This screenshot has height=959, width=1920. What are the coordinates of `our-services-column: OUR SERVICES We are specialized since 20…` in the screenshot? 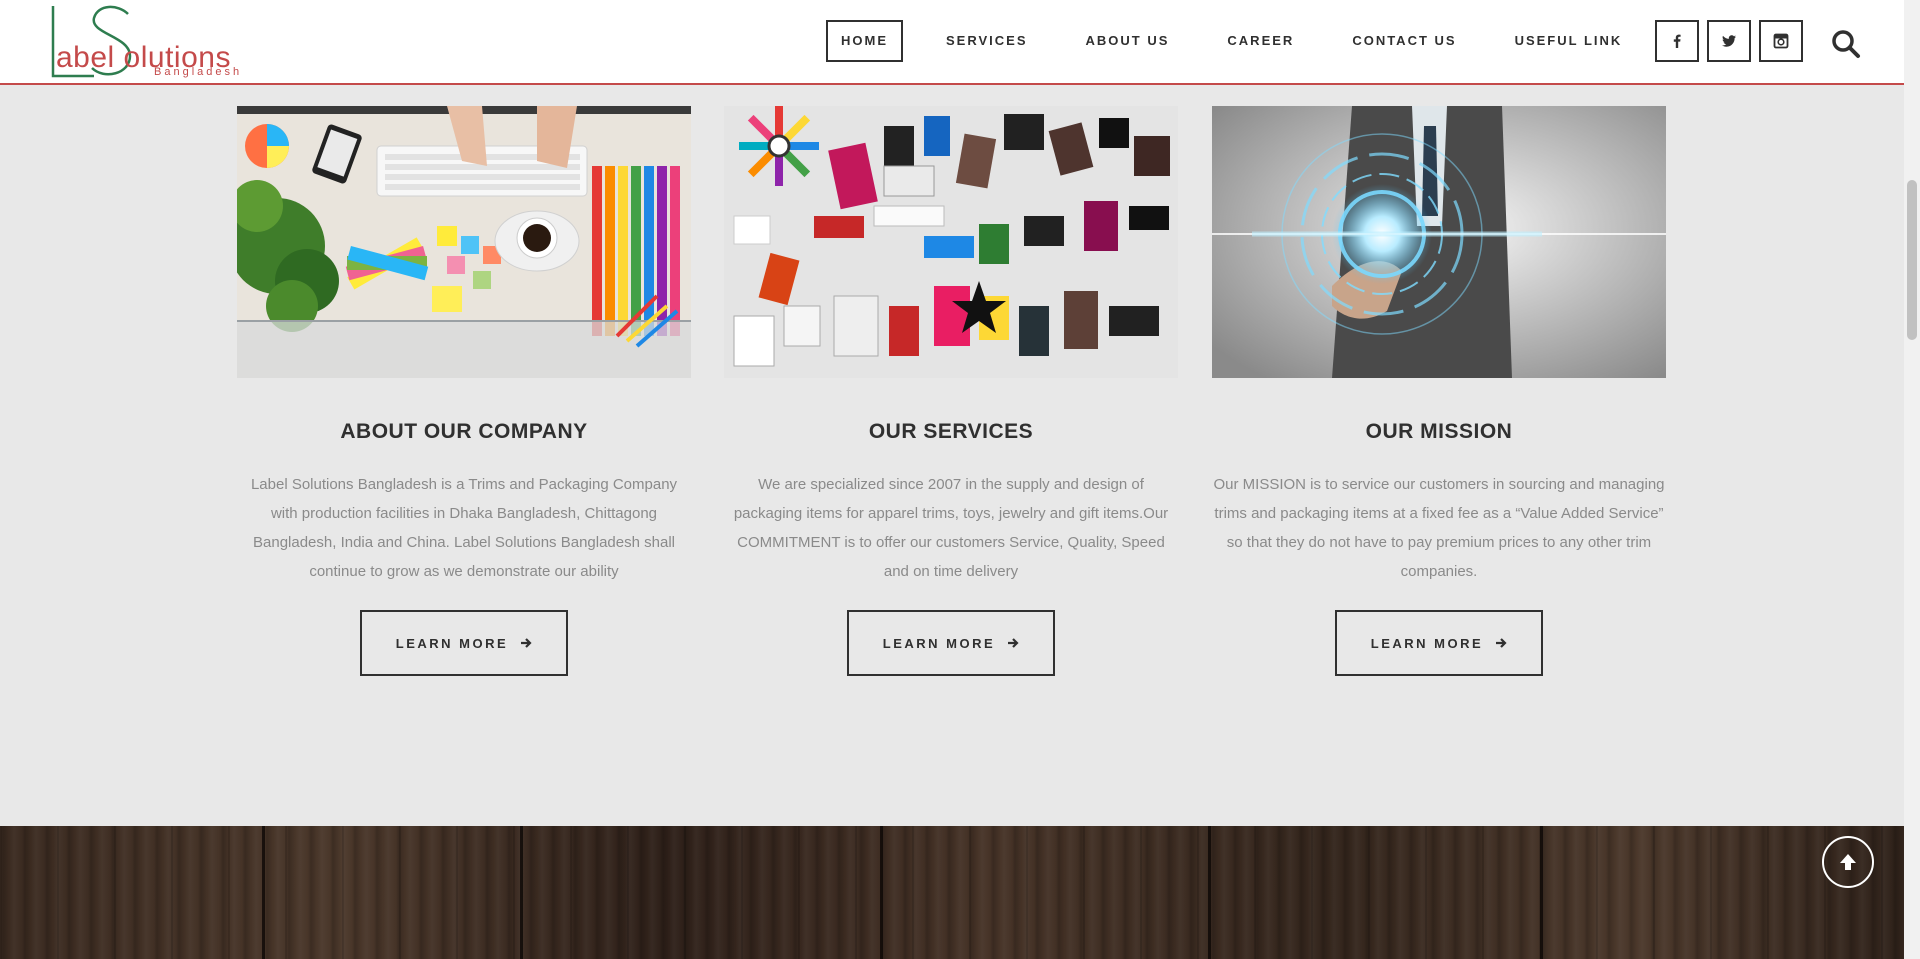 It's located at (951, 391).